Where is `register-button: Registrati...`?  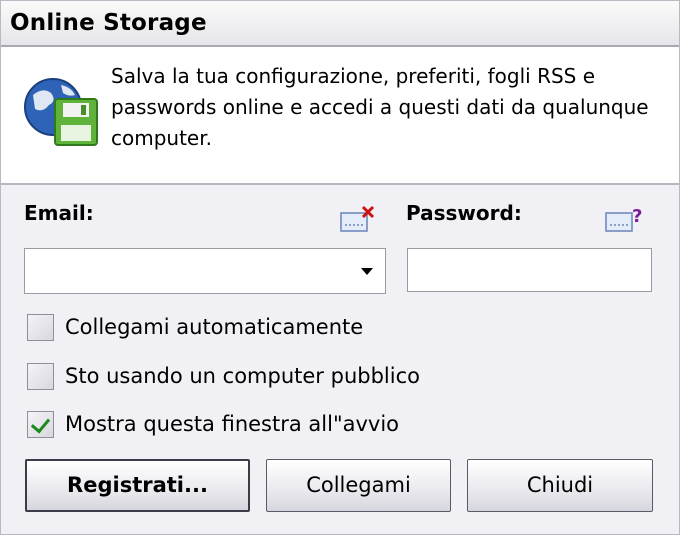 register-button: Registrati... is located at coordinates (137, 485).